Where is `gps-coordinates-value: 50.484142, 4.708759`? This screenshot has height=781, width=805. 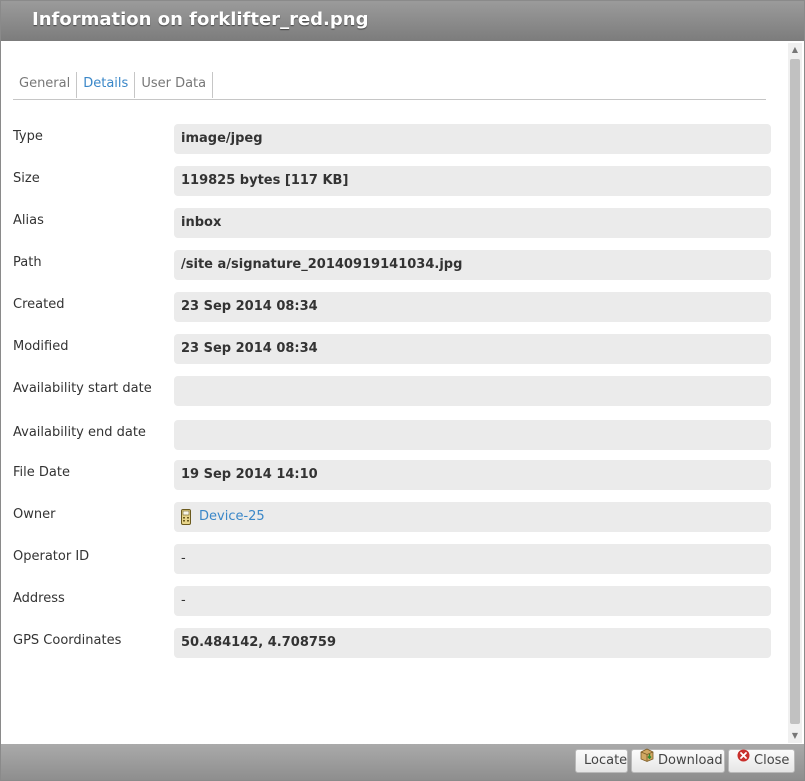
gps-coordinates-value: 50.484142, 4.708759 is located at coordinates (472, 643).